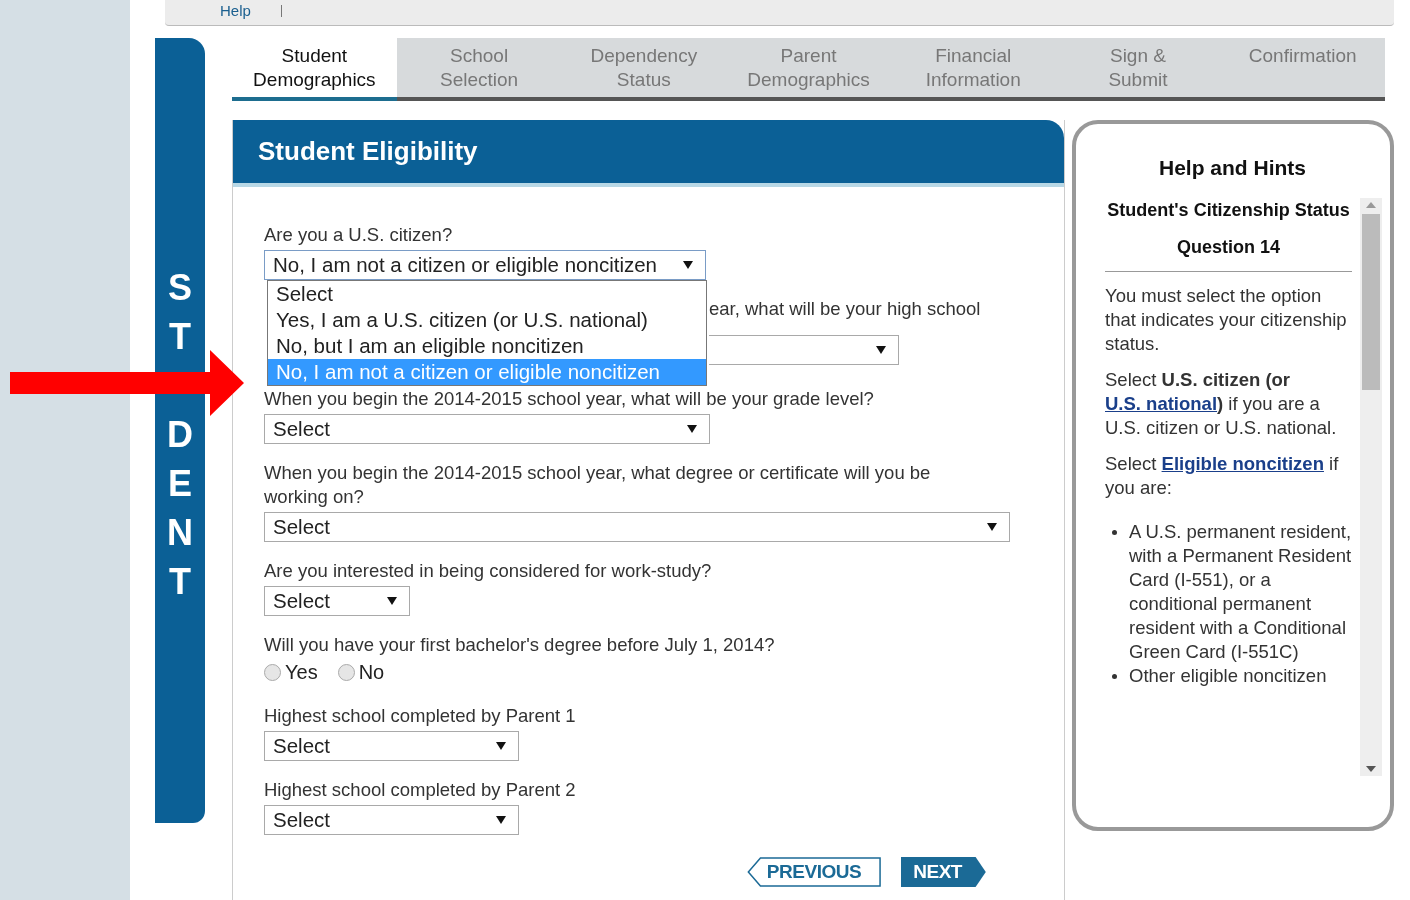 The height and width of the screenshot is (900, 1410). I want to click on side-letter: S, so click(180, 288).